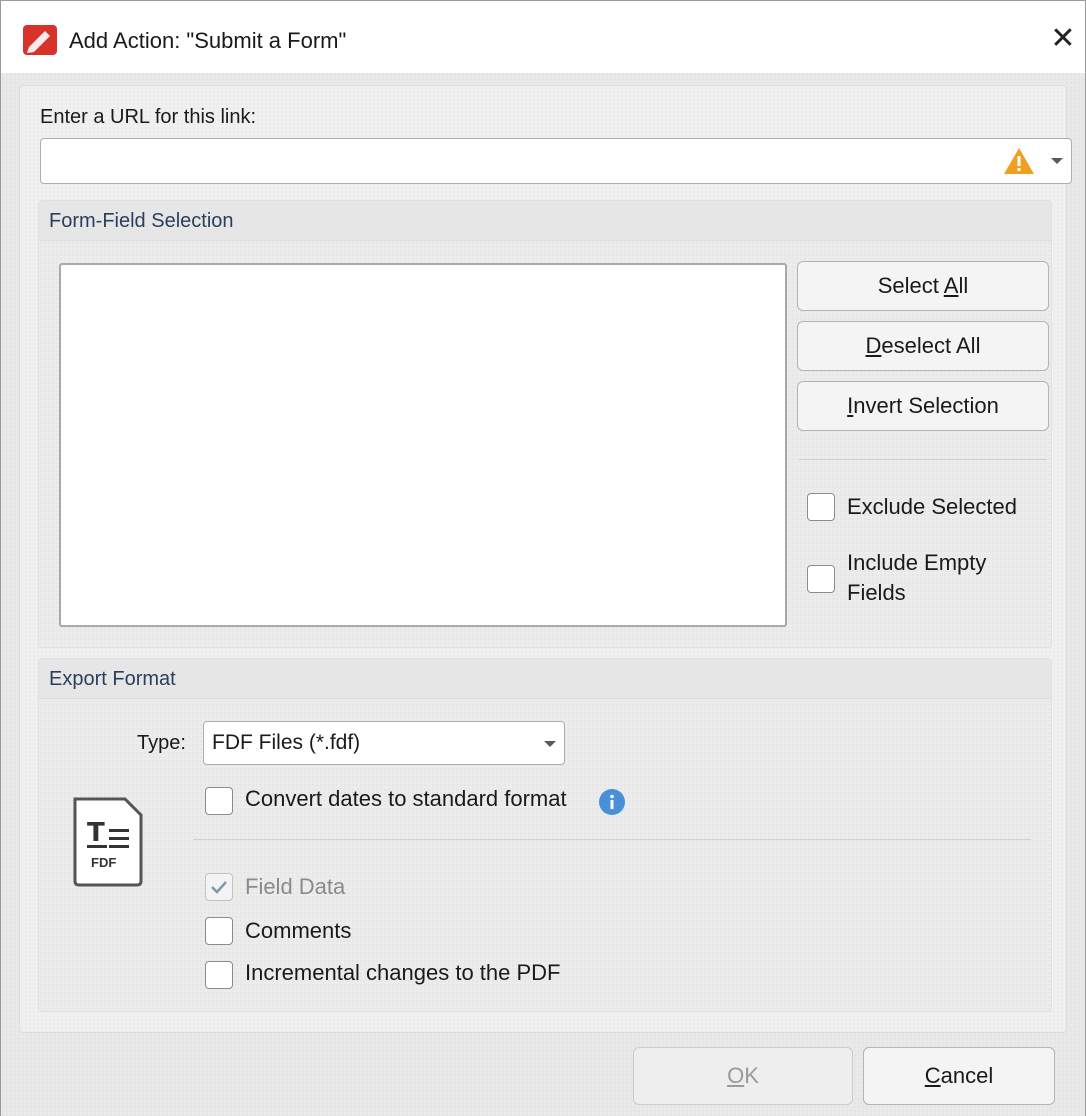 Image resolution: width=1086 pixels, height=1116 pixels. What do you see at coordinates (923, 459) in the screenshot?
I see `buttons-separator` at bounding box center [923, 459].